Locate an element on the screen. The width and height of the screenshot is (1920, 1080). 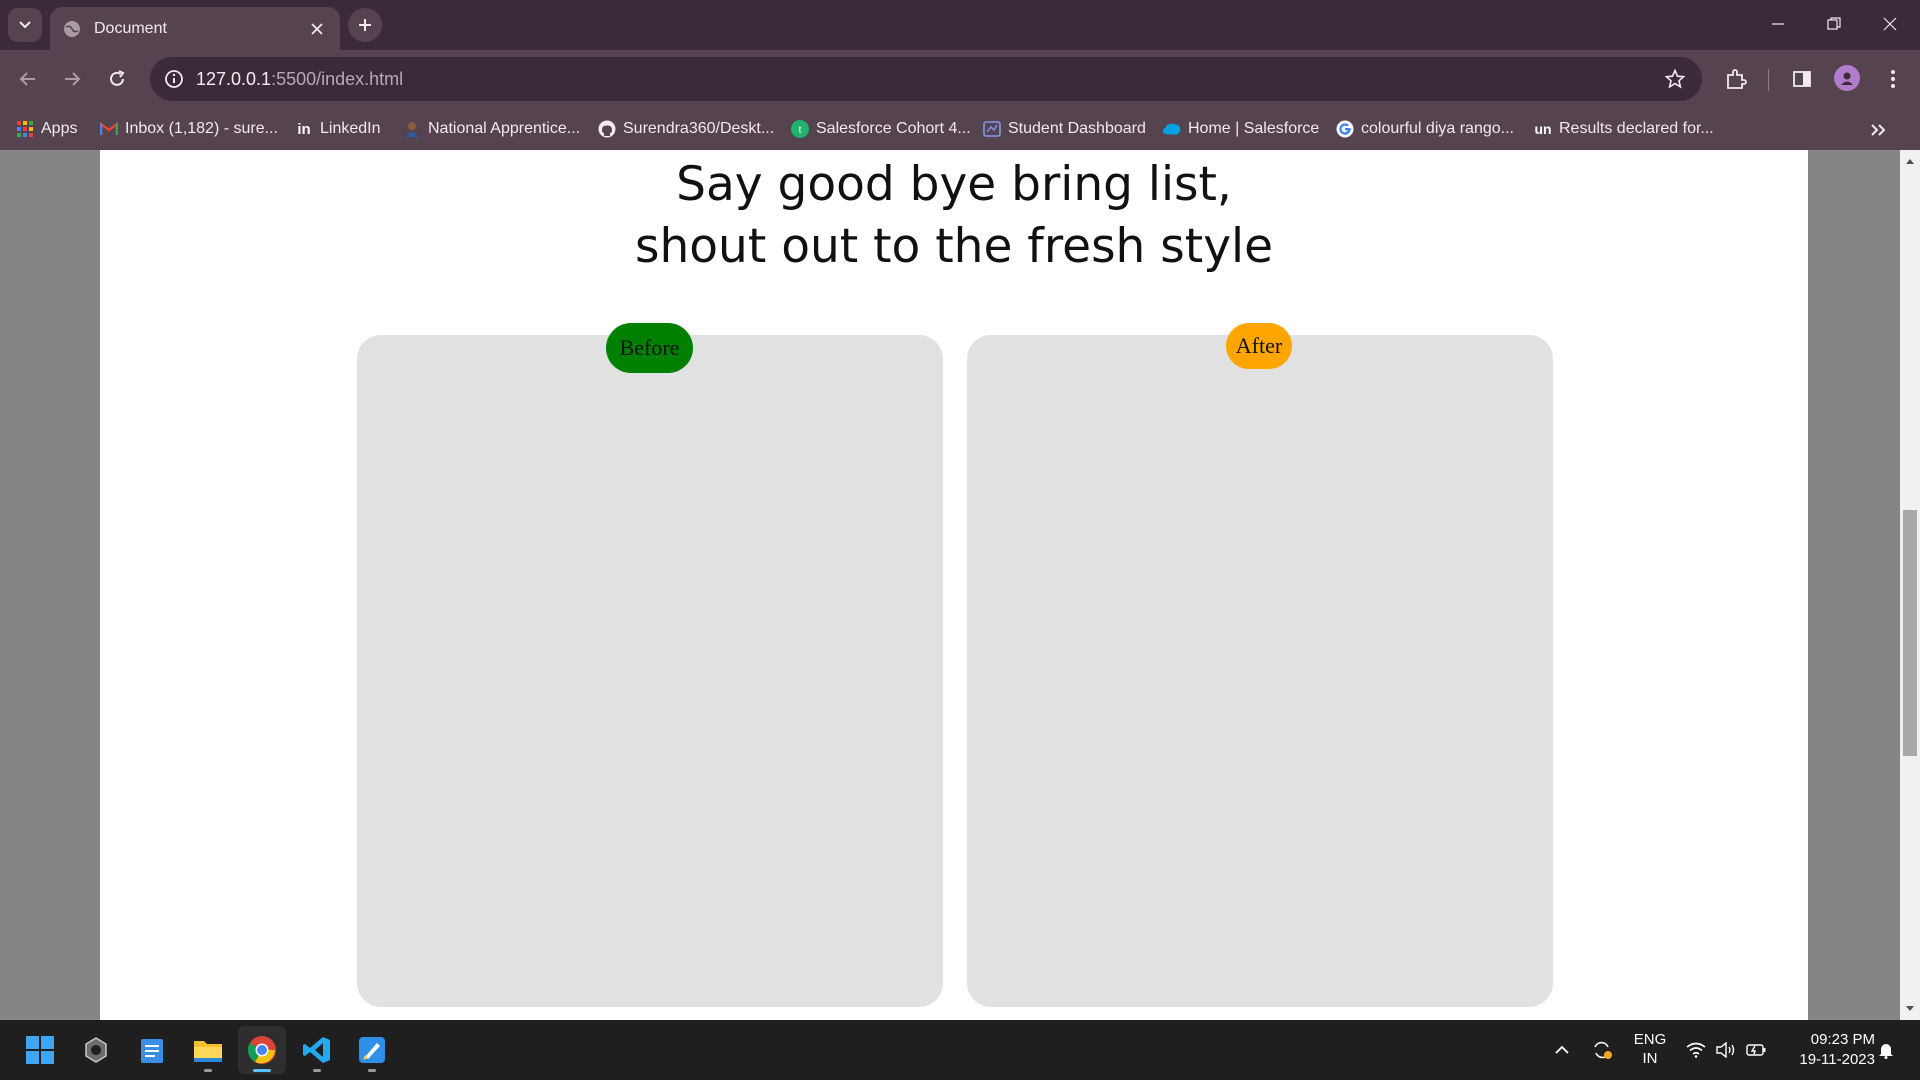
unstop-icon: un is located at coordinates (1543, 129).